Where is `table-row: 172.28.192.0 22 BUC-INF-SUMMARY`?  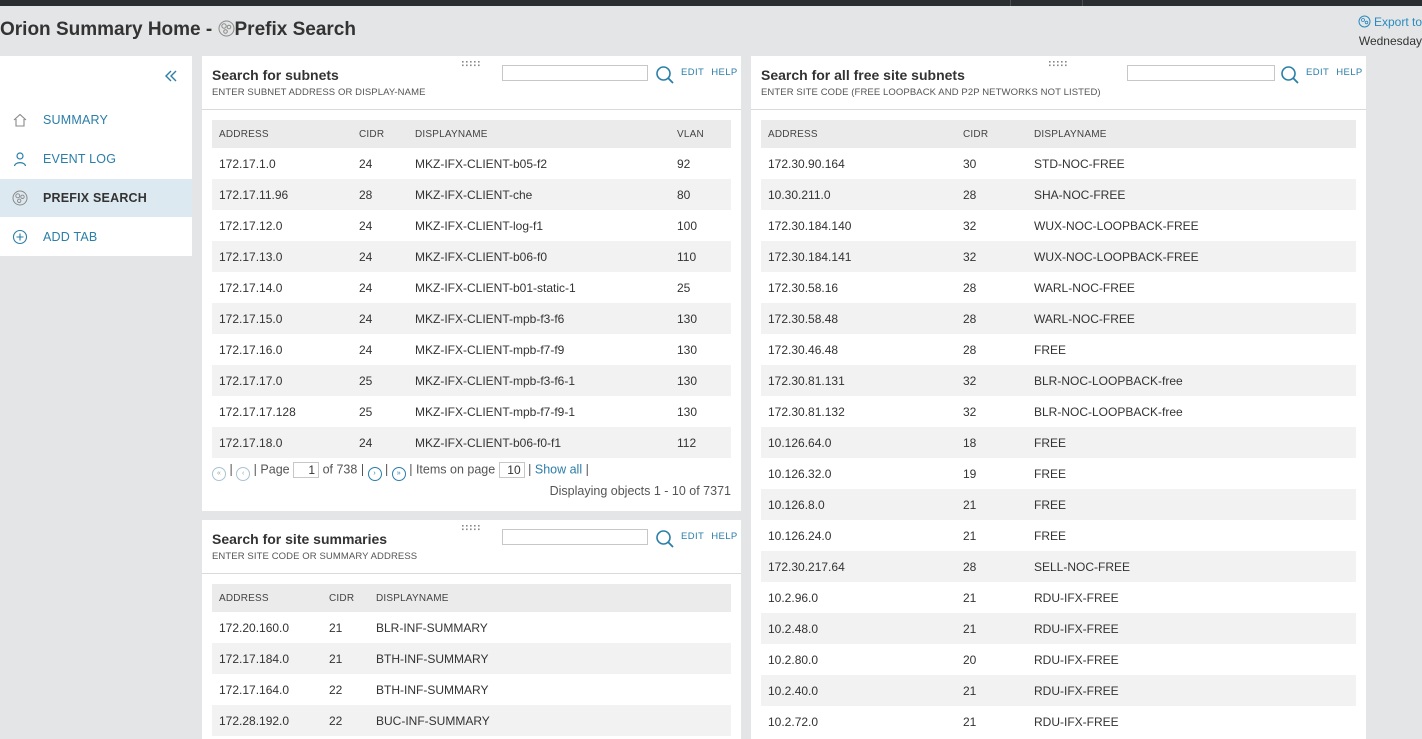 table-row: 172.28.192.0 22 BUC-INF-SUMMARY is located at coordinates (471, 720).